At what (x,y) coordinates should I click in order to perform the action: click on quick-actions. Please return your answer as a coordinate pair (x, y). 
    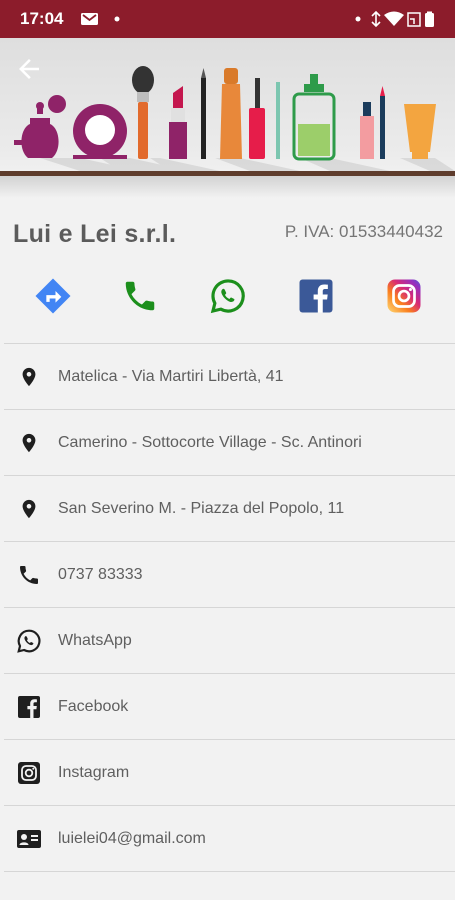
    Looking at the image, I should click on (227, 296).